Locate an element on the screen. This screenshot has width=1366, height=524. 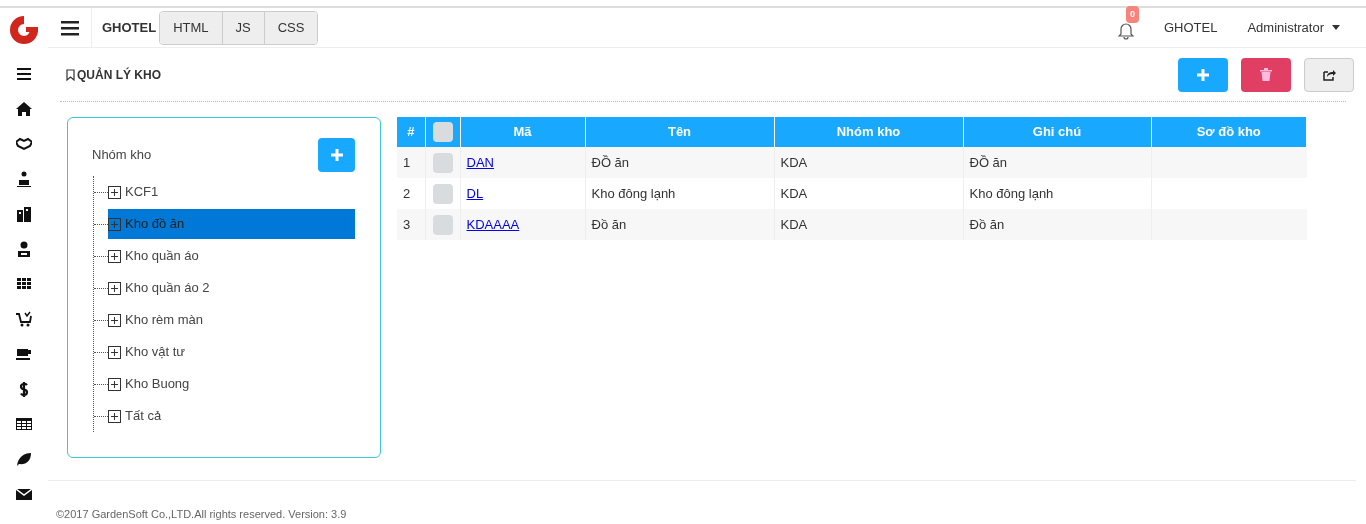
cup-icon is located at coordinates (24, 354).